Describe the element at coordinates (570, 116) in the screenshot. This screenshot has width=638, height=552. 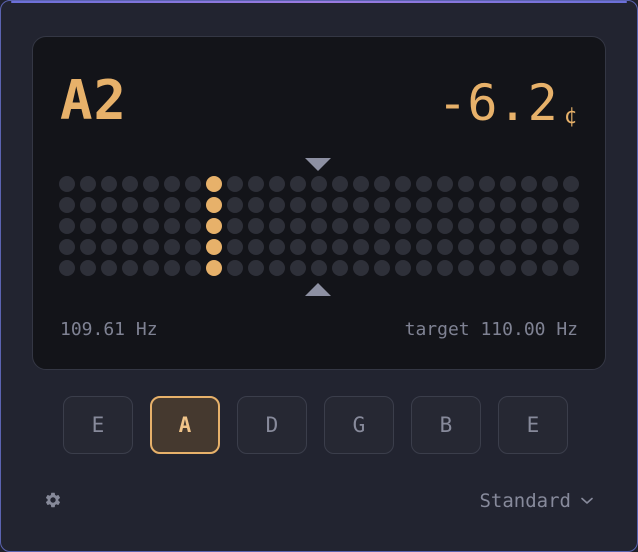
I see `cents-unit: ¢` at that location.